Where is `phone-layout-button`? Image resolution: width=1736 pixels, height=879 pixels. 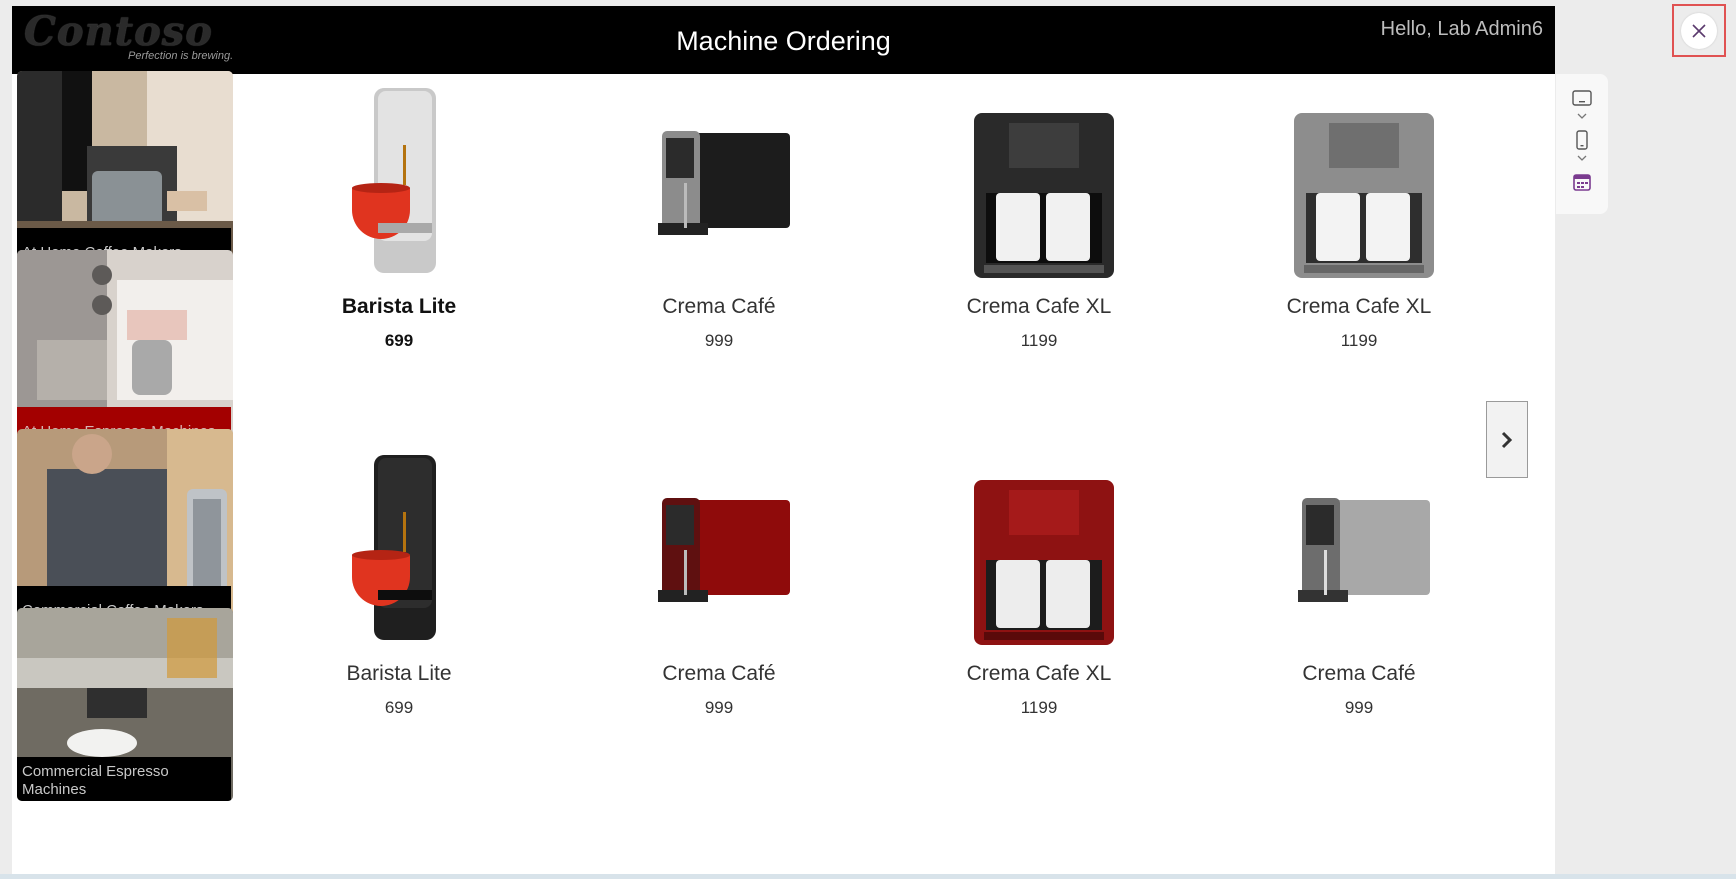
phone-layout-button is located at coordinates (1582, 140).